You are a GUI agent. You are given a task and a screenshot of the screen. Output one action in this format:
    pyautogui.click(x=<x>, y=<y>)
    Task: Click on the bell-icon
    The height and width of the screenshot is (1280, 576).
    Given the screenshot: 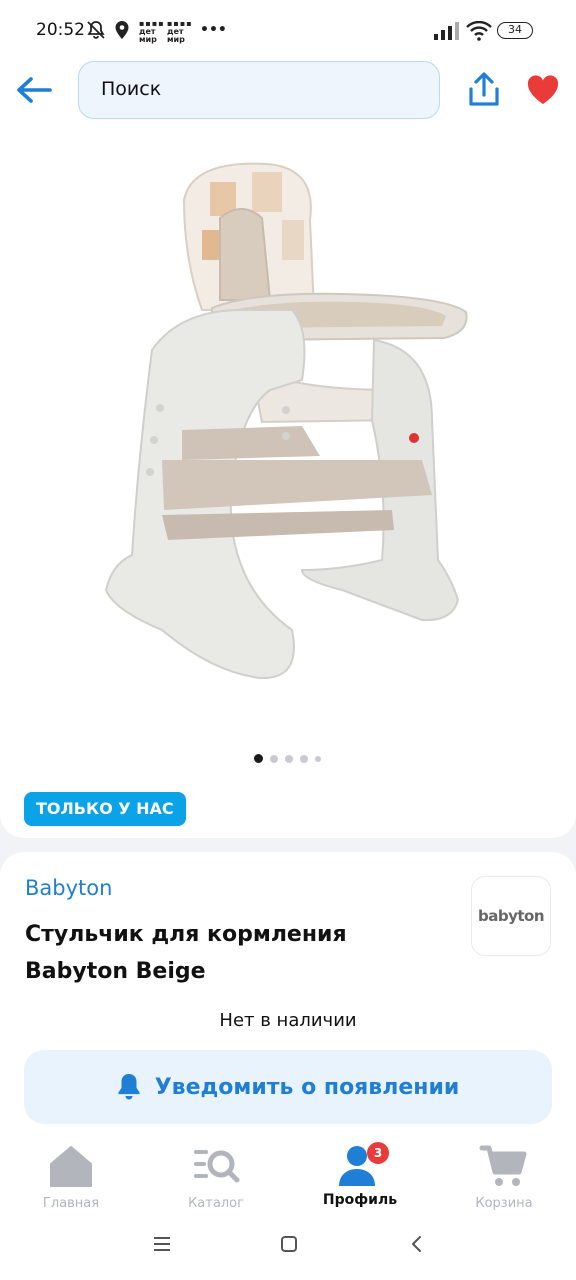 What is the action you would take?
    pyautogui.click(x=129, y=1087)
    